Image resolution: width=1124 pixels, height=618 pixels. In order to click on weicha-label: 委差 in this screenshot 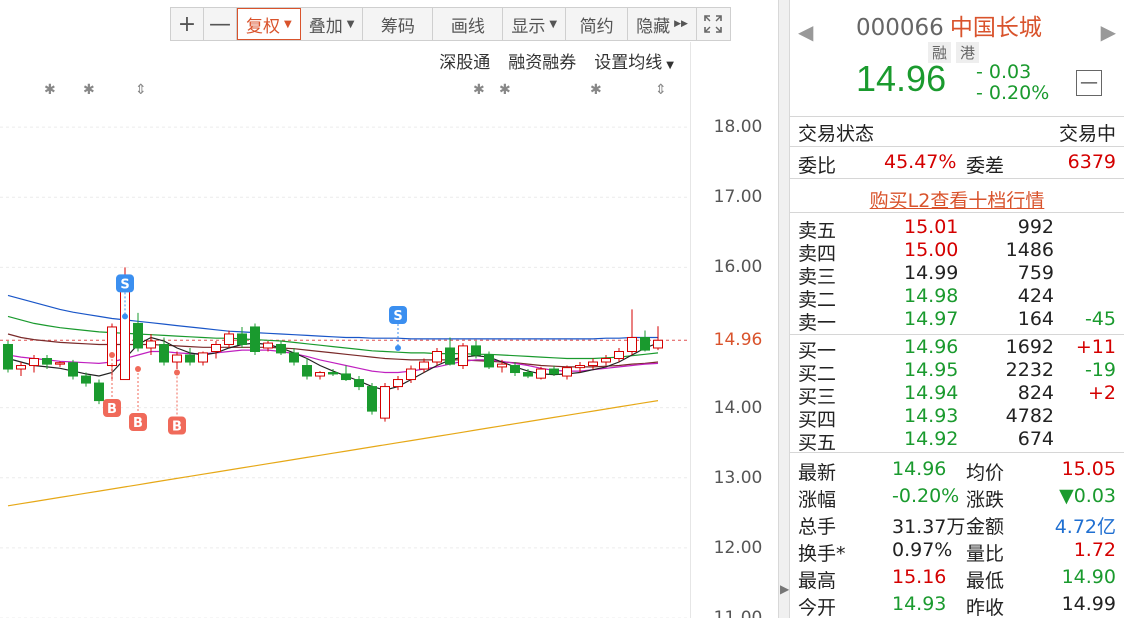, I will do `click(985, 166)`.